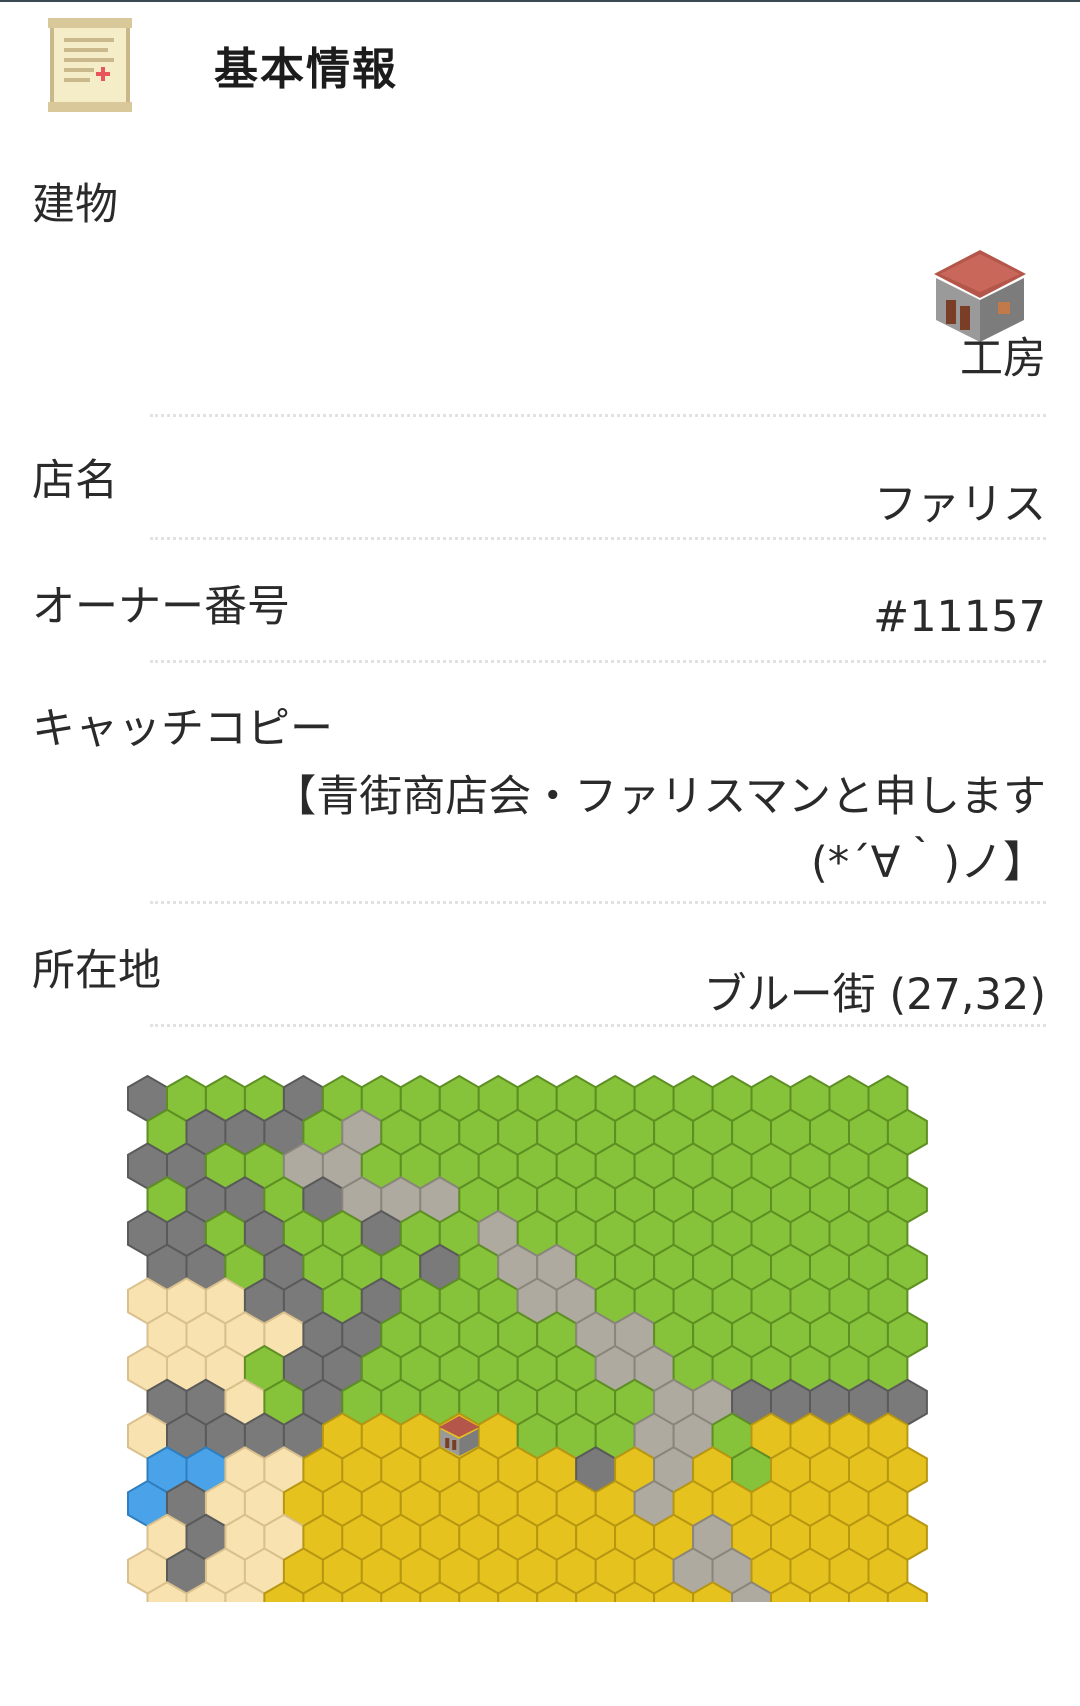 The image size is (1080, 1706). I want to click on section-title: 基本情報, so click(306, 69).